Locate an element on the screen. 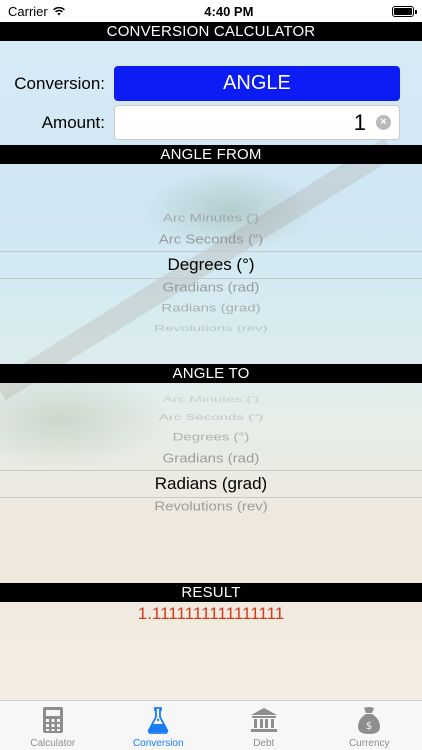 Image resolution: width=422 pixels, height=750 pixels. conversion-label: Conversion: is located at coordinates (59, 83).